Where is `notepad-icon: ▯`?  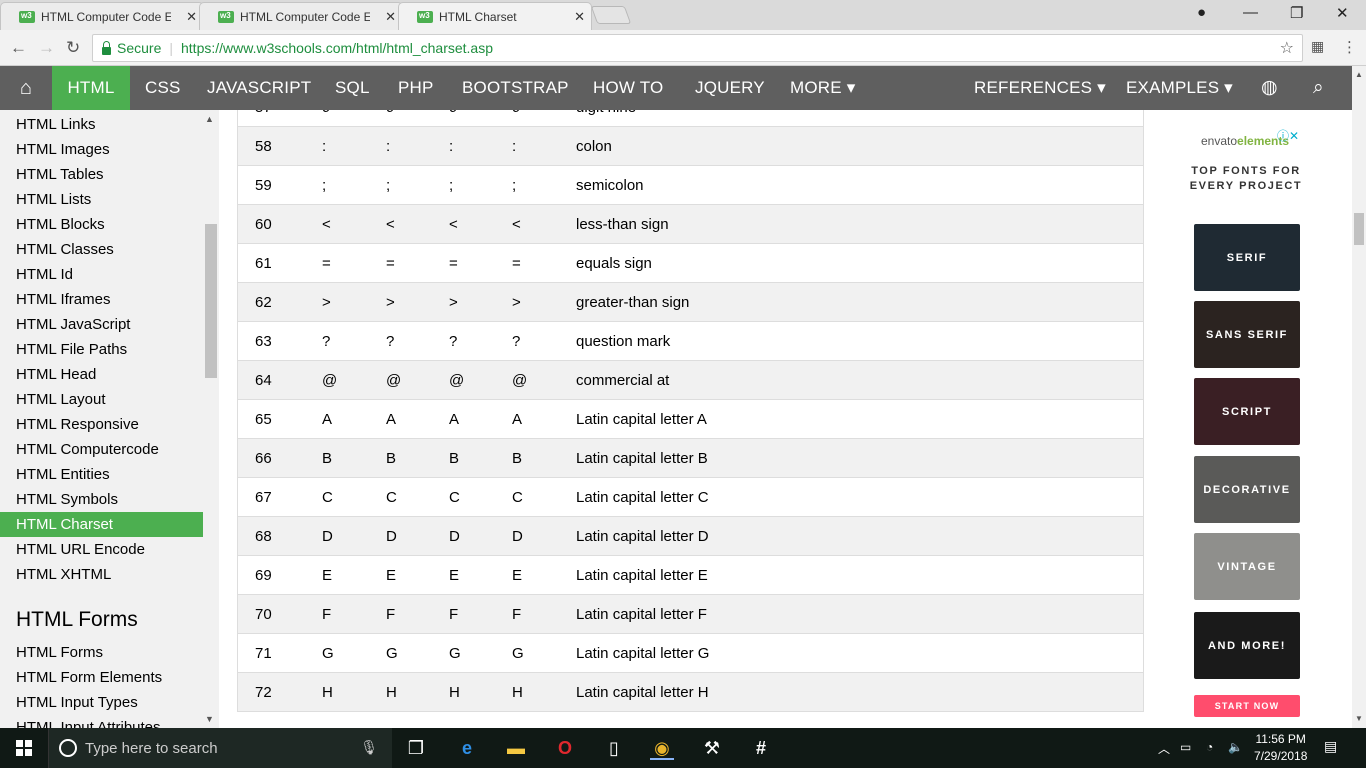
notepad-icon: ▯ is located at coordinates (614, 748).